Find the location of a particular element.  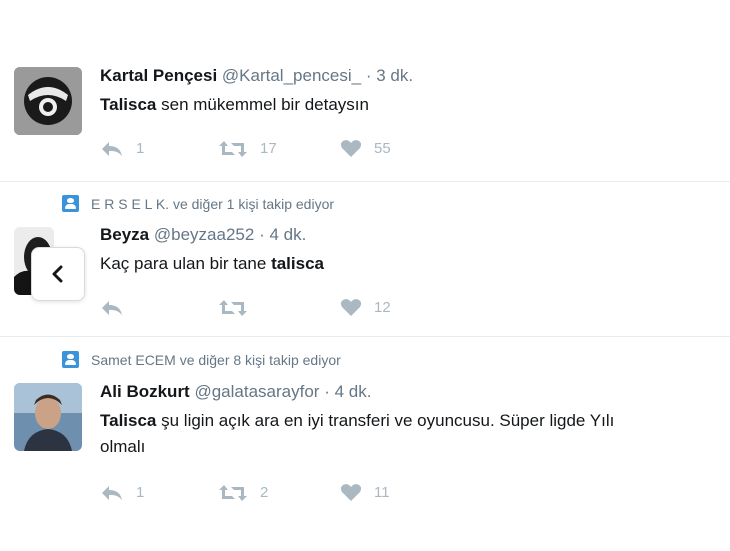

timestamp: 3 dk. is located at coordinates (394, 75).